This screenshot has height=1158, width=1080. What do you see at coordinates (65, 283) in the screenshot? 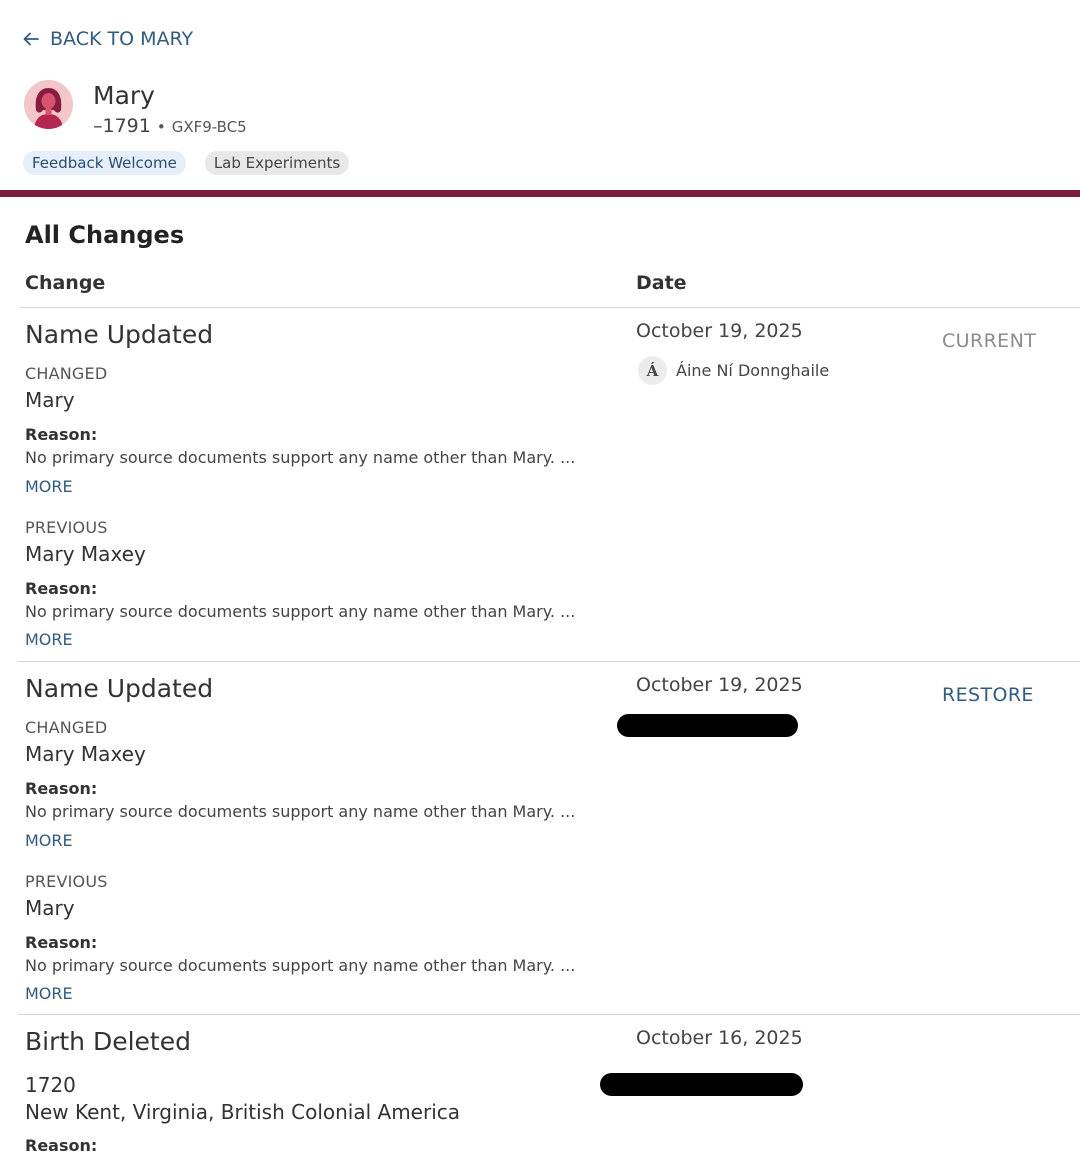
I see `column-header-change: Change` at bounding box center [65, 283].